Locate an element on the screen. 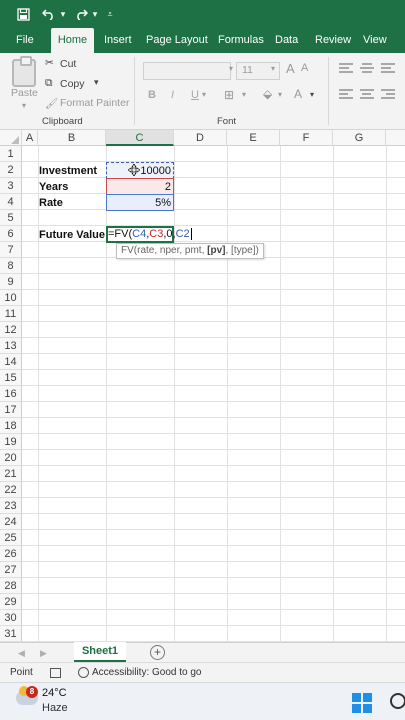 The width and height of the screenshot is (405, 720). row-header-6: 6 is located at coordinates (11, 234).